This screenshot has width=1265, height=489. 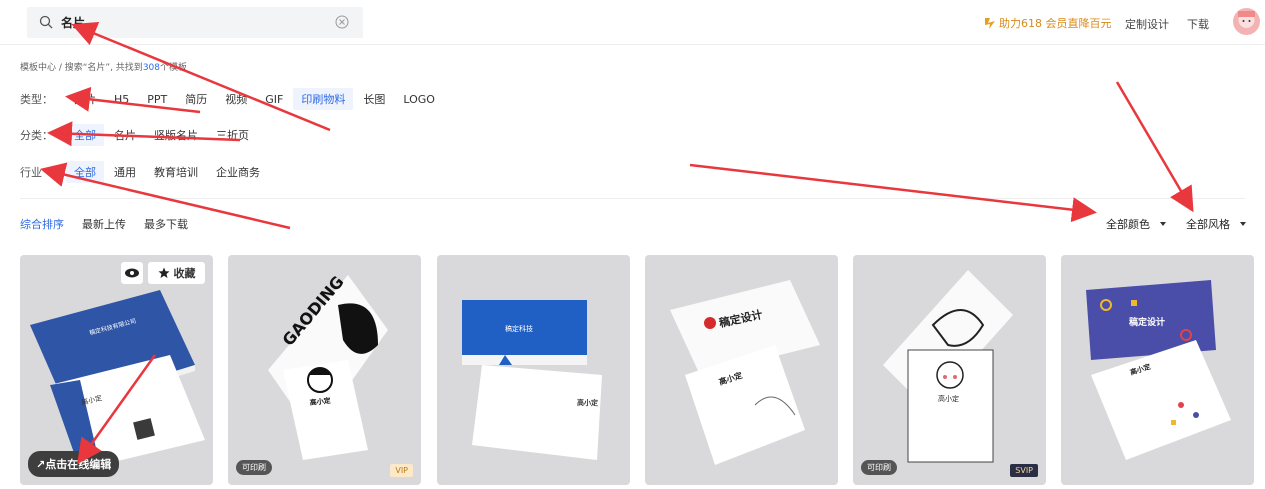 What do you see at coordinates (532, 380) in the screenshot?
I see `card-preview-image: 稿定科技 高小定` at bounding box center [532, 380].